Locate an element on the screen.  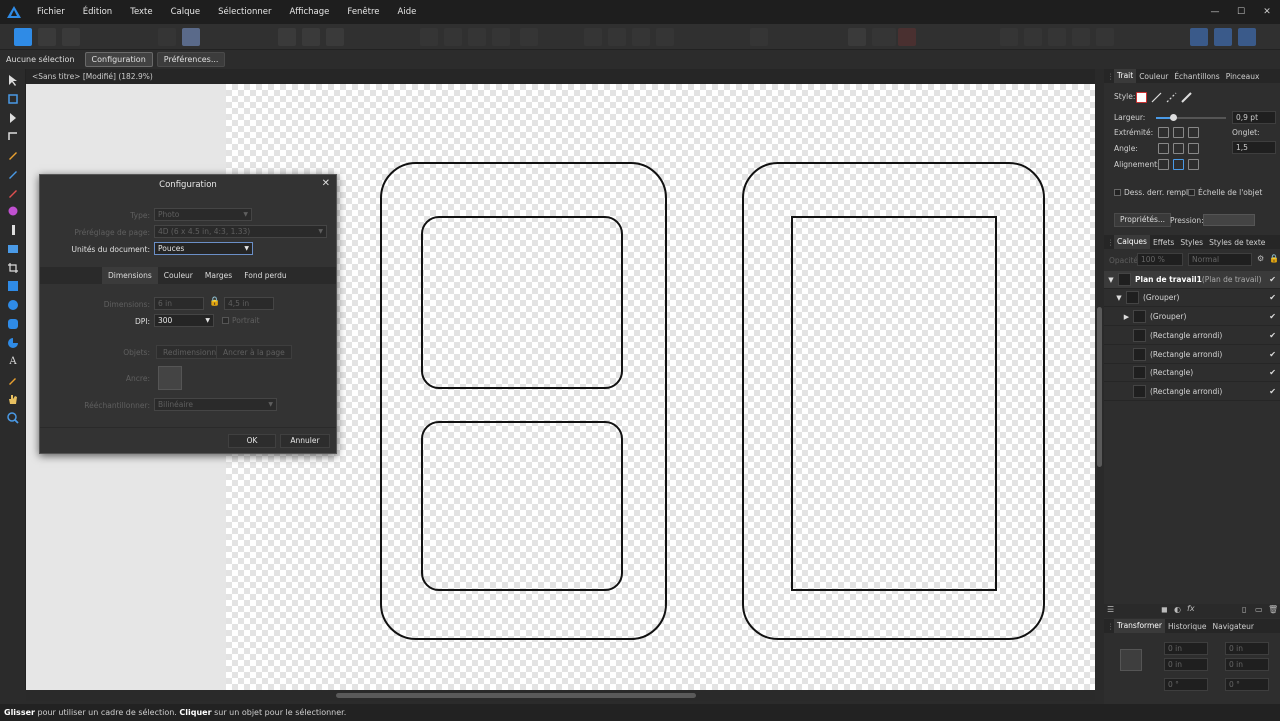
move-tool-icon is located at coordinates (13, 80).